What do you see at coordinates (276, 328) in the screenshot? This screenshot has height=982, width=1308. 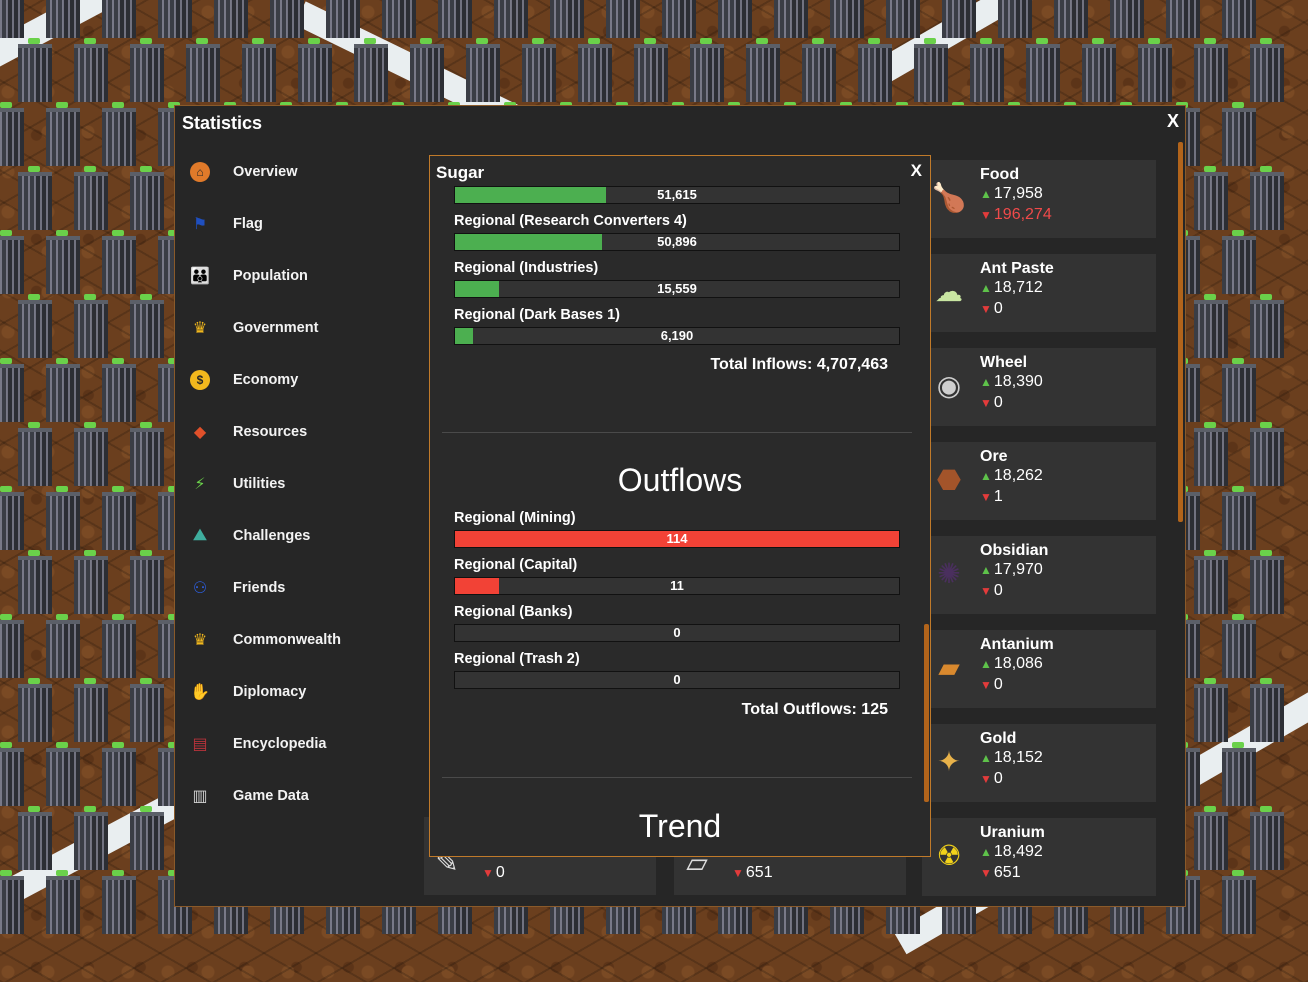 I see `nav-item-label: Government` at bounding box center [276, 328].